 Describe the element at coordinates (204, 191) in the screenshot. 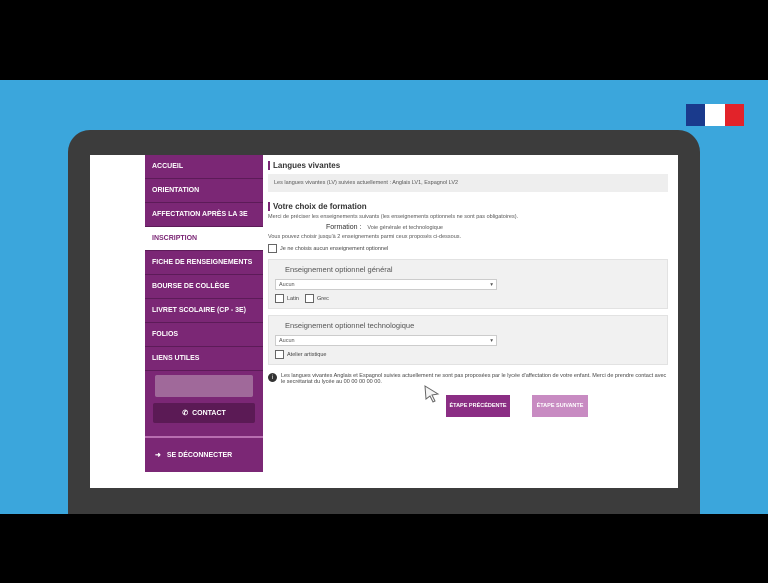

I see `sidebar-item-orientation: Orientation` at that location.